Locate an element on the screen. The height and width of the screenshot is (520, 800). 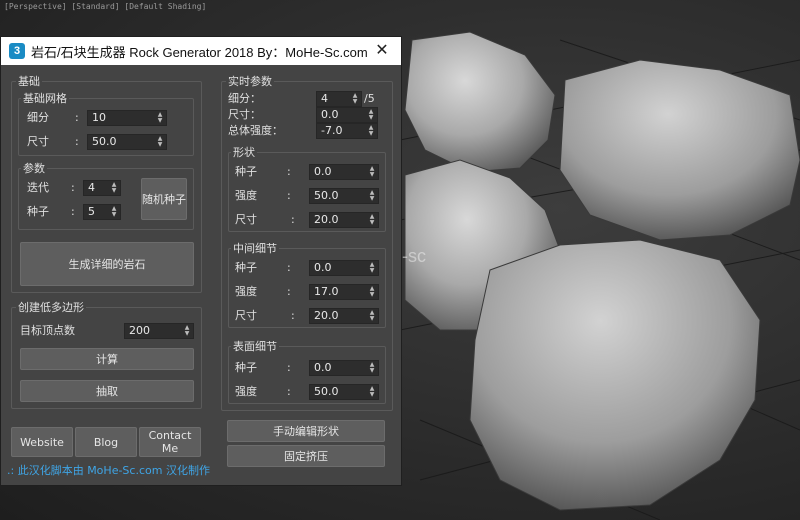
shape-seed-label: 种子 is located at coordinates (246, 171).